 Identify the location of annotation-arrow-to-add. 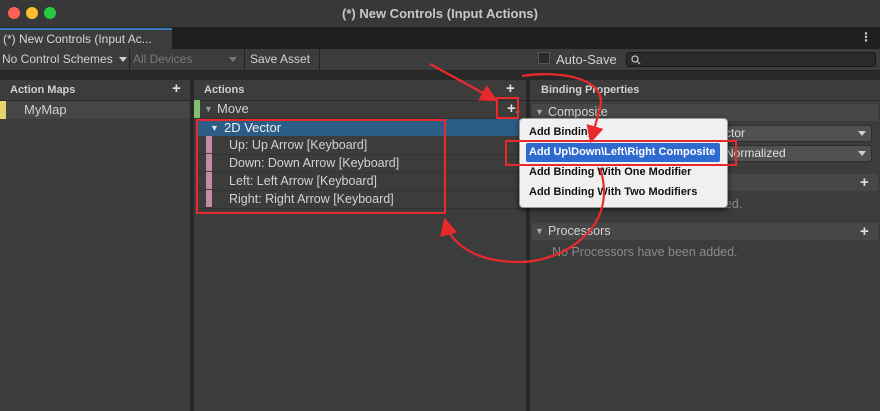
(463, 82).